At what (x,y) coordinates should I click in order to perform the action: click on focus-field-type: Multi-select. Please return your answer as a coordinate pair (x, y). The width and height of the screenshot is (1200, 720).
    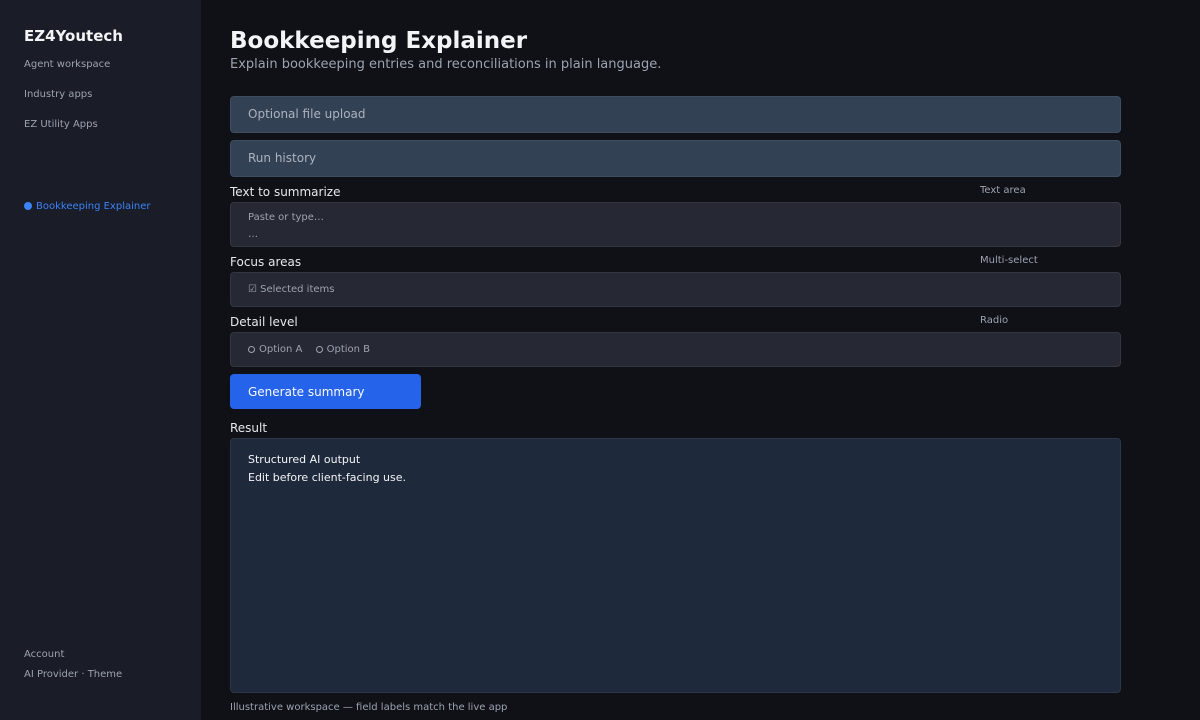
    Looking at the image, I should click on (1009, 260).